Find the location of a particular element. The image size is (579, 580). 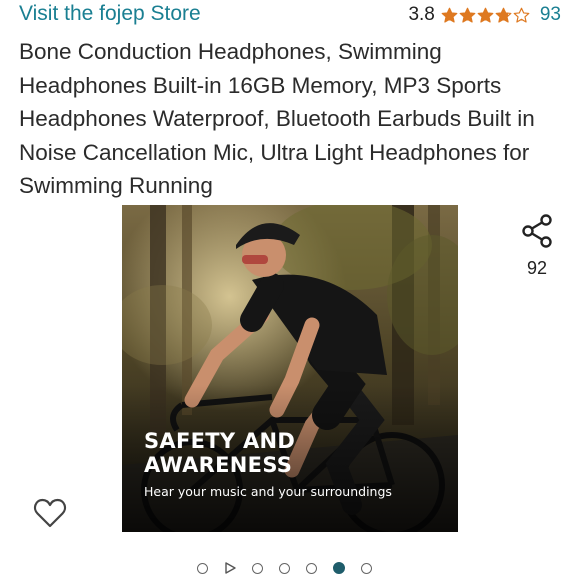

share-button: 92 is located at coordinates (537, 246).